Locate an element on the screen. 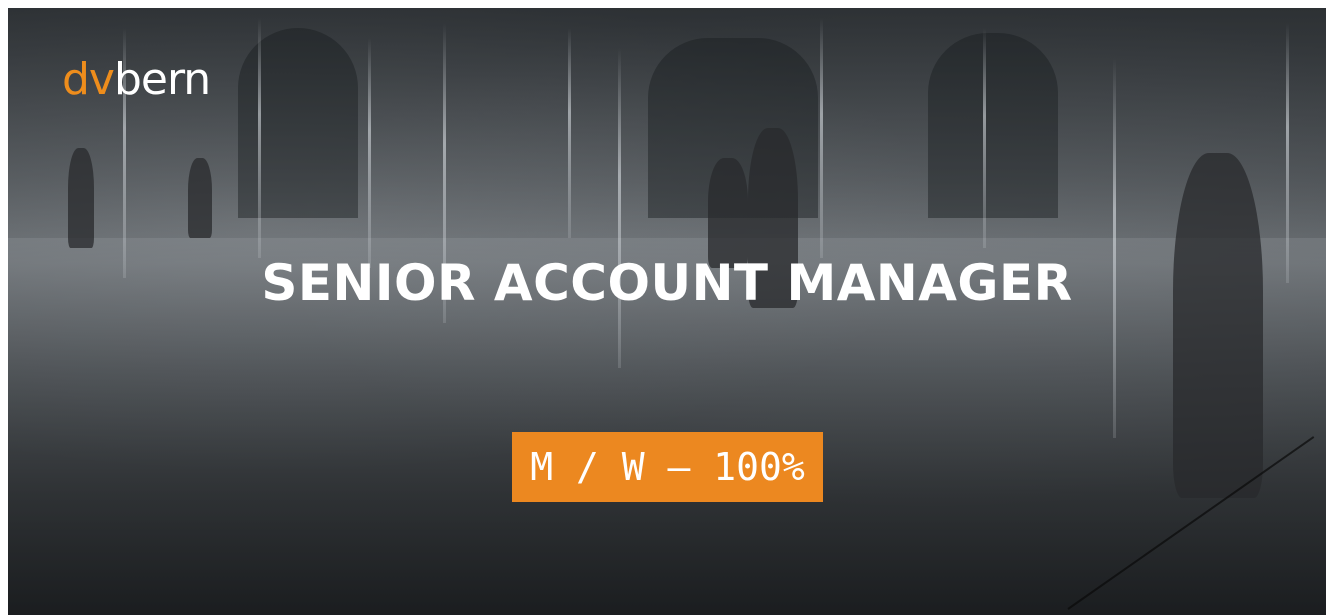 The width and height of the screenshot is (1332, 615). dvbern-logo: dvbern is located at coordinates (136, 80).